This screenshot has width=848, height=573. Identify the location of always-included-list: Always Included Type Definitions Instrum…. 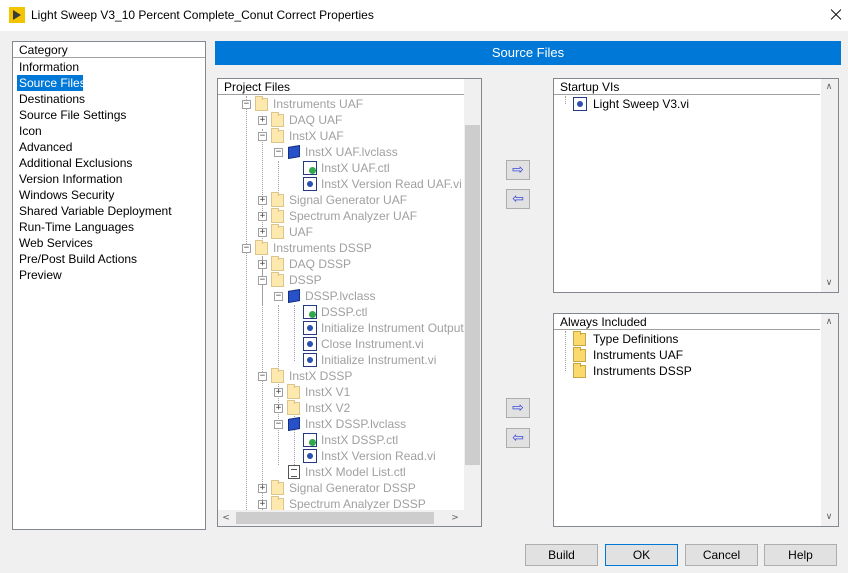
(696, 420).